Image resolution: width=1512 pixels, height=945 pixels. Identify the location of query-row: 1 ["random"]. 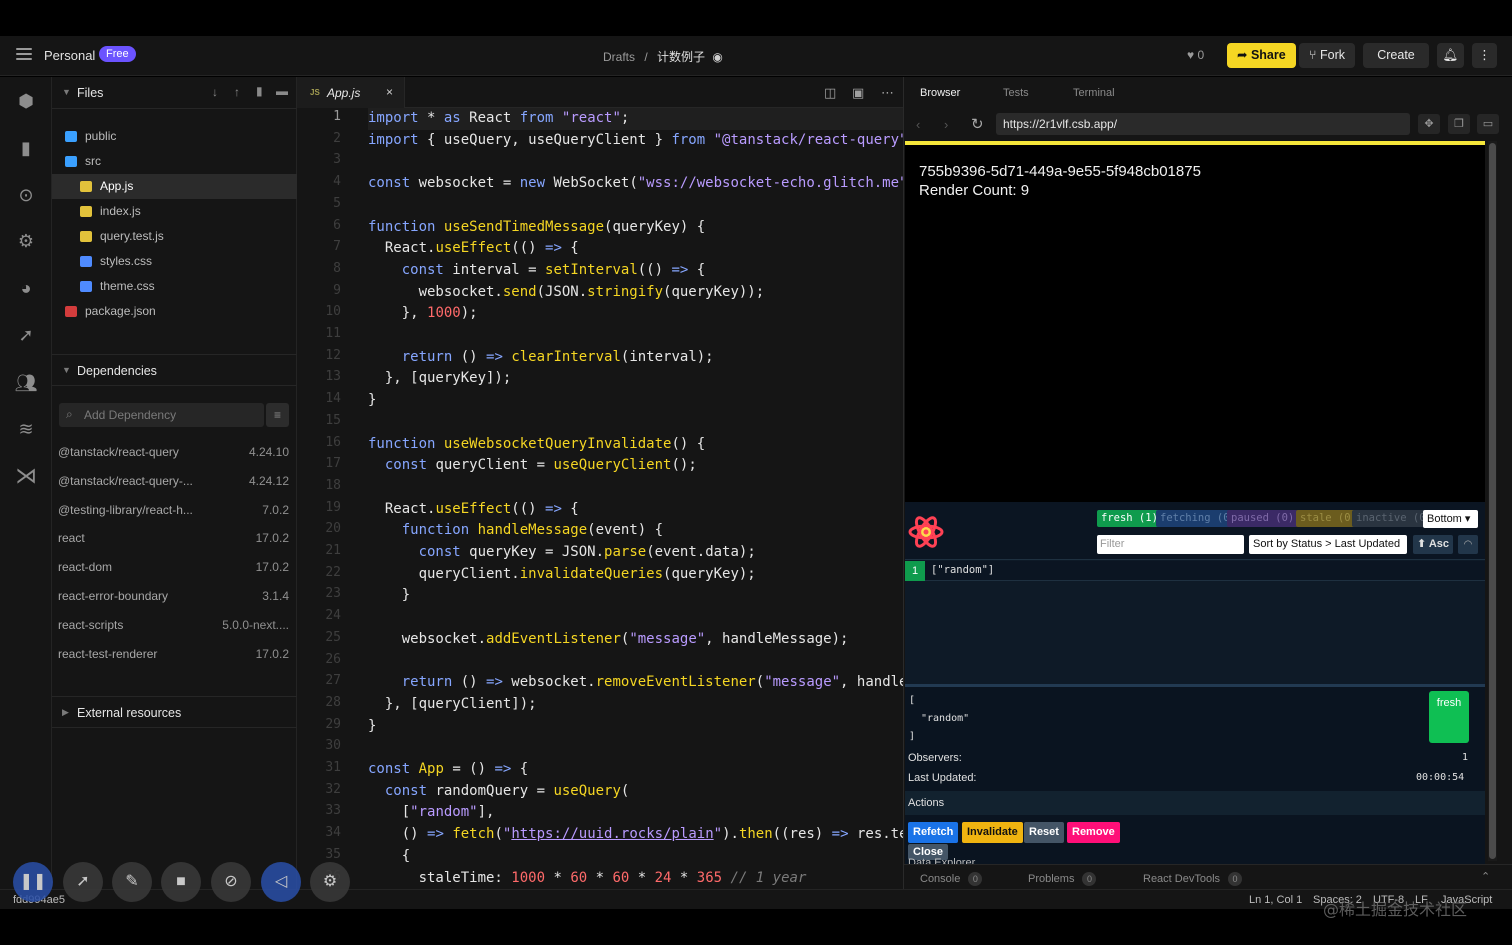
(1195, 571).